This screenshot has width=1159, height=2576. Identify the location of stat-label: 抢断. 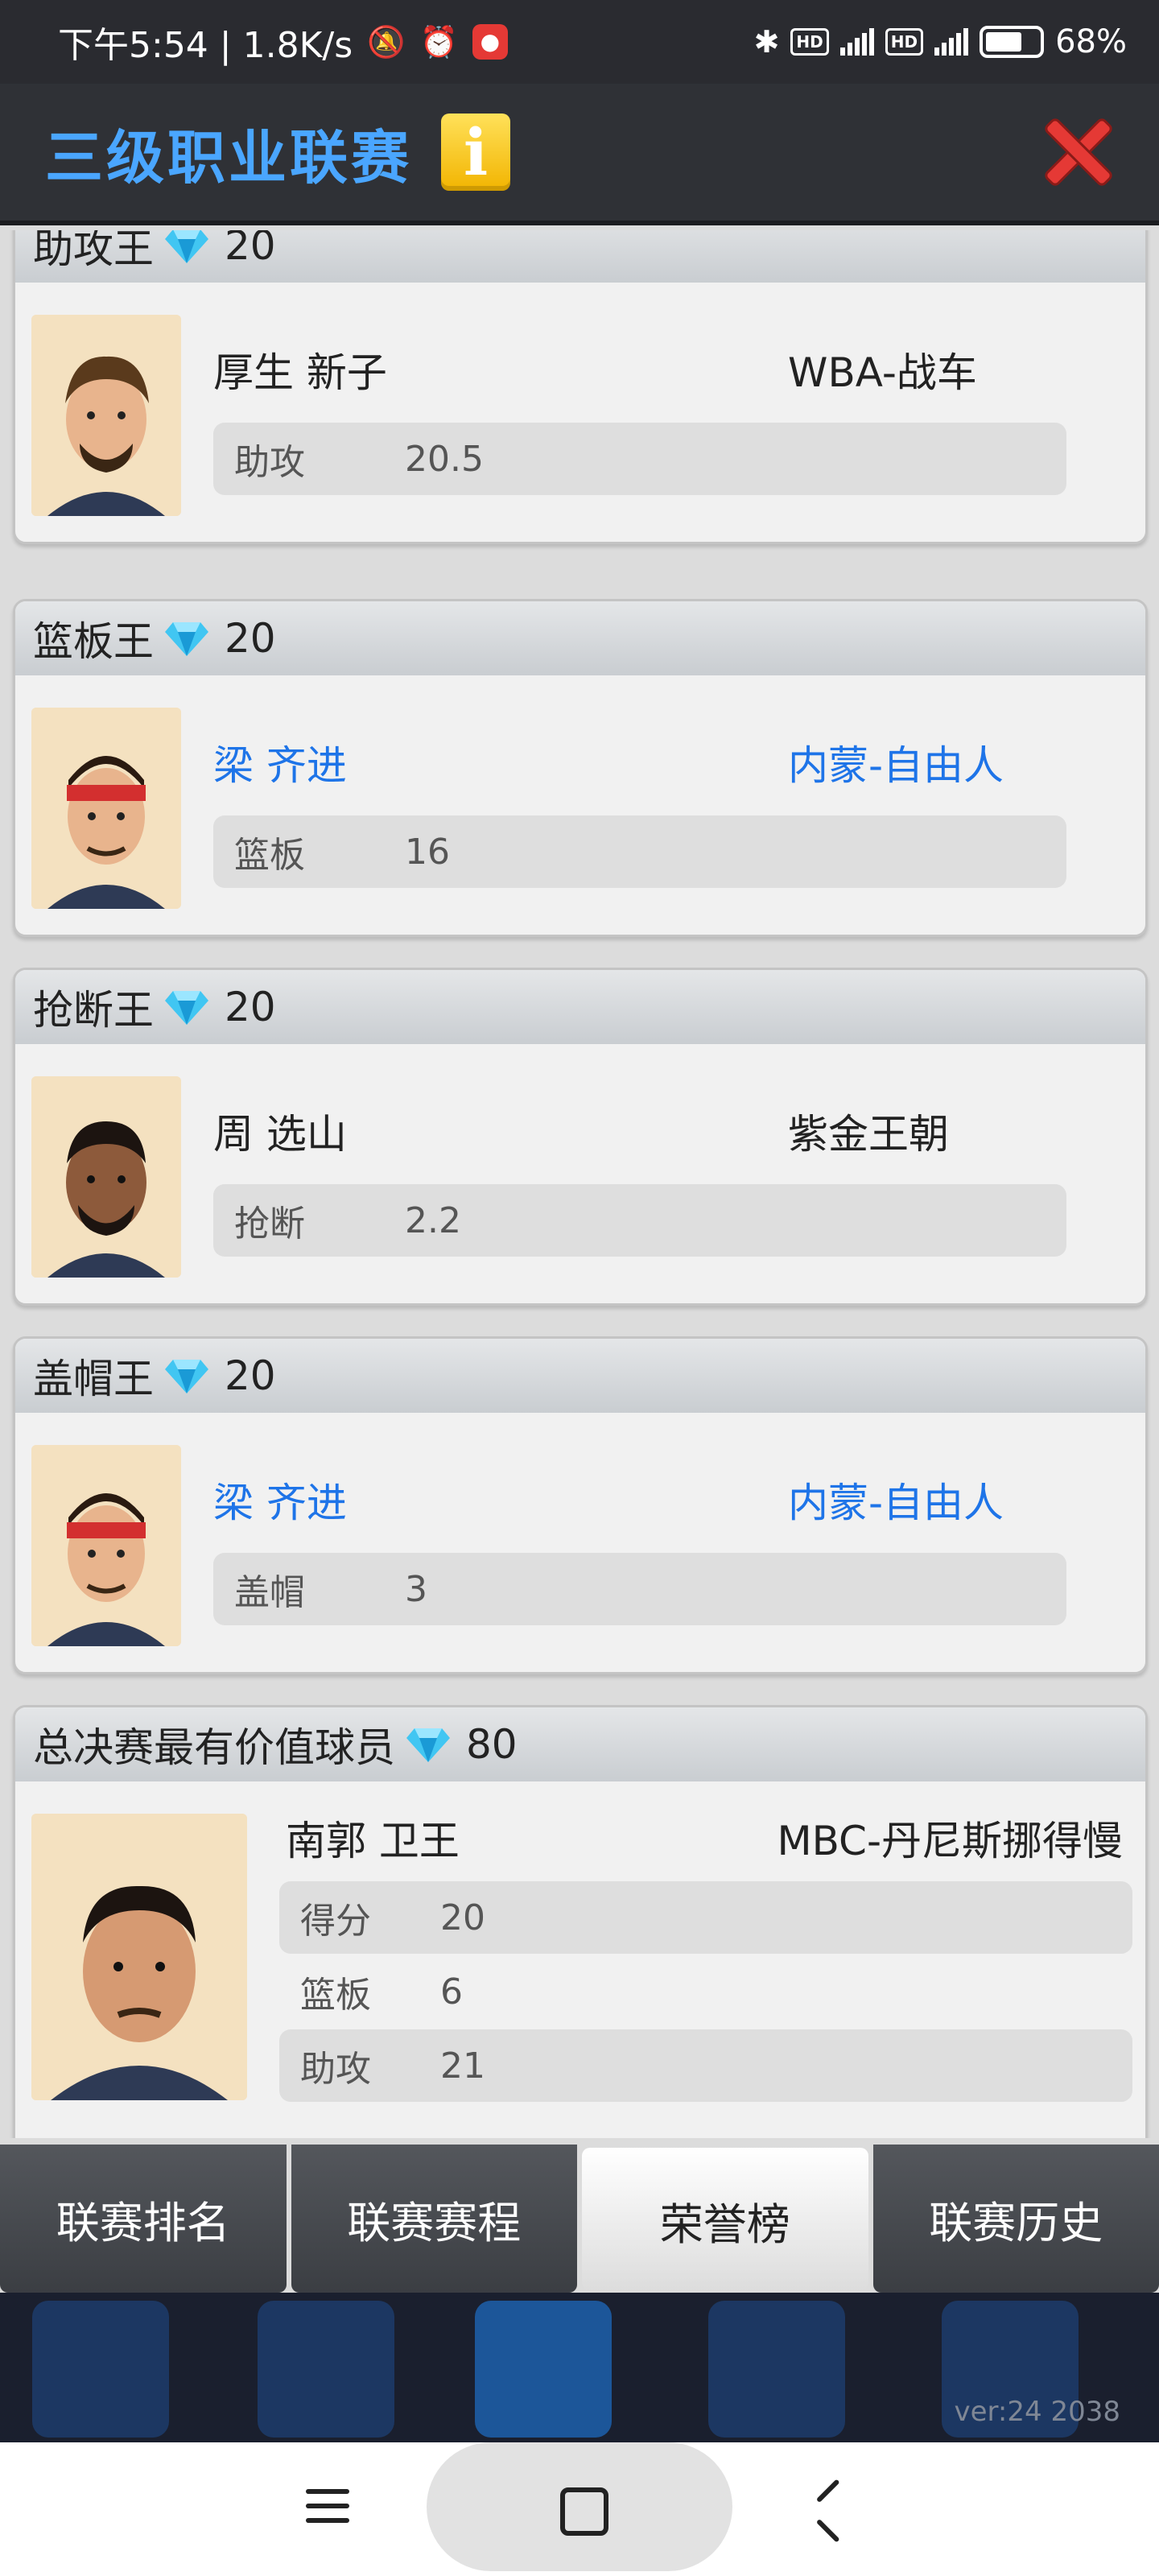
(269, 1224).